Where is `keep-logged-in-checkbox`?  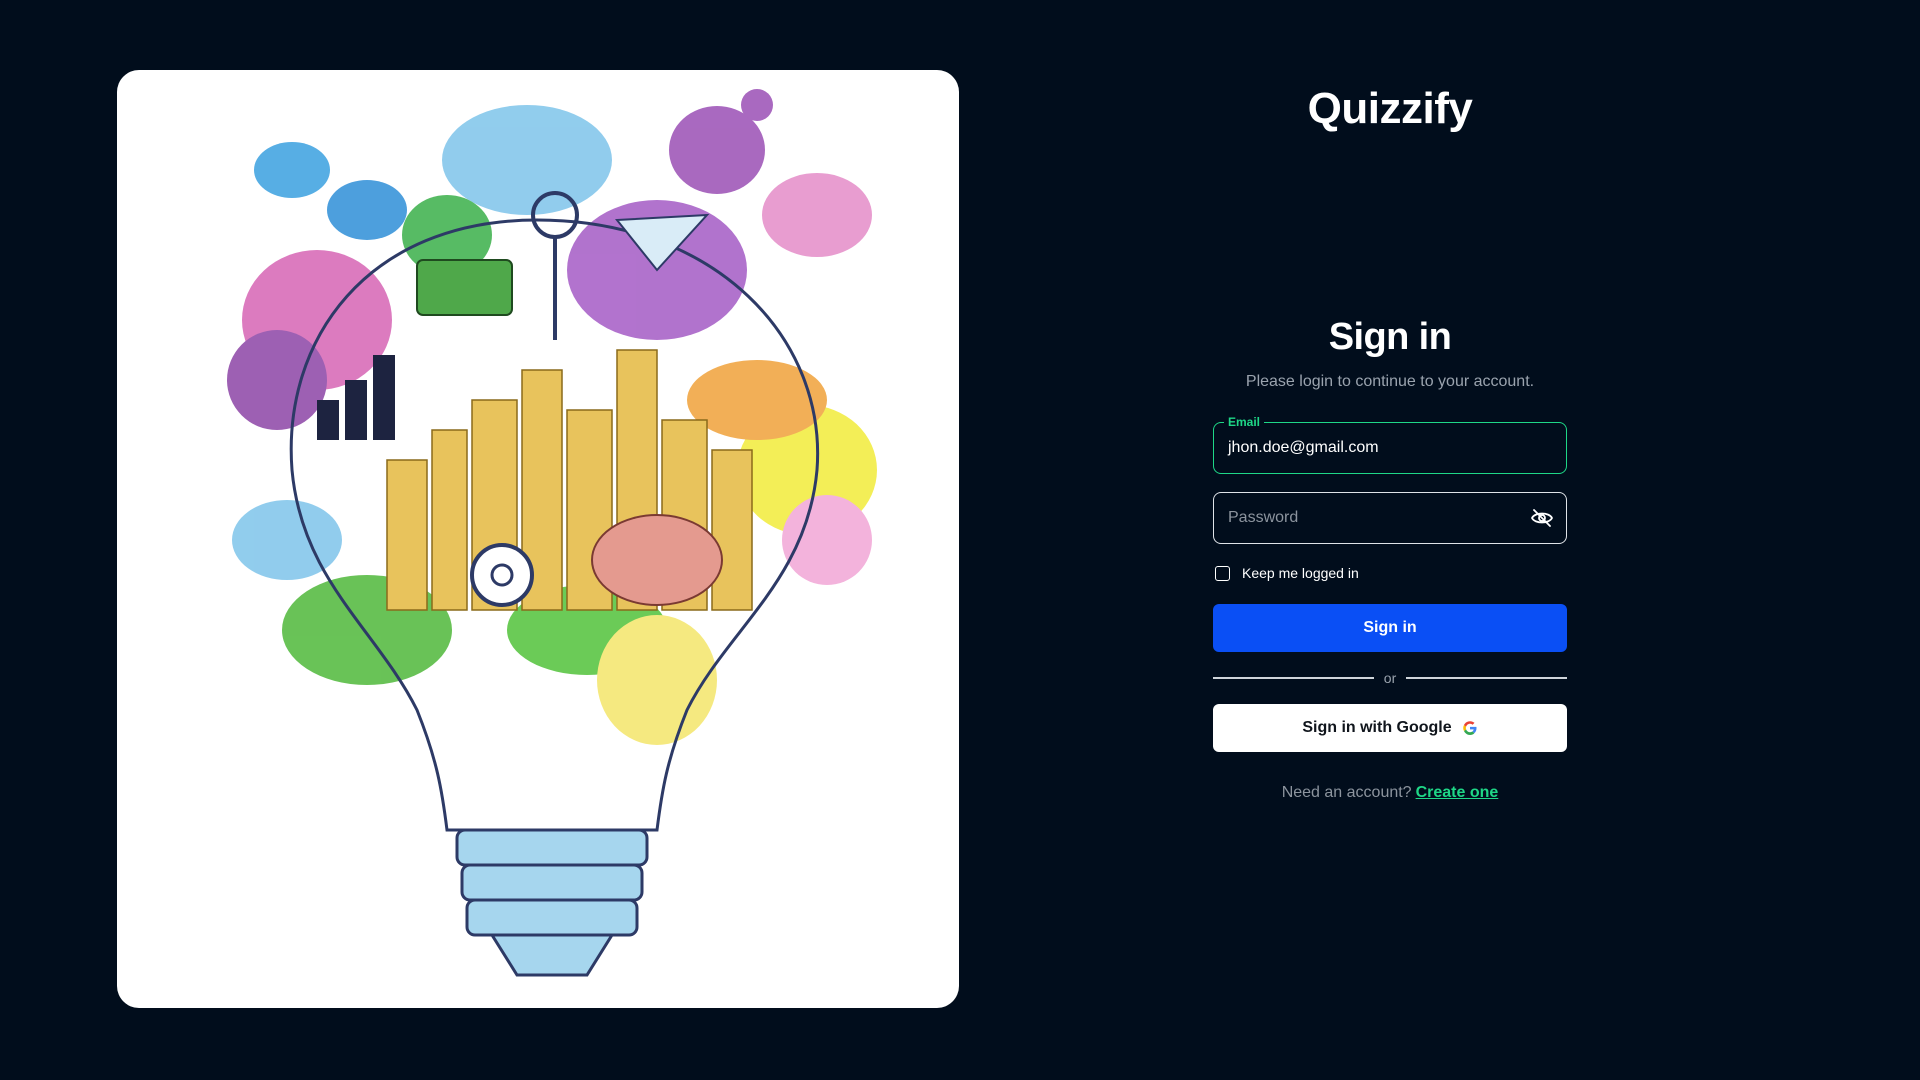
keep-logged-in-checkbox is located at coordinates (1222, 573).